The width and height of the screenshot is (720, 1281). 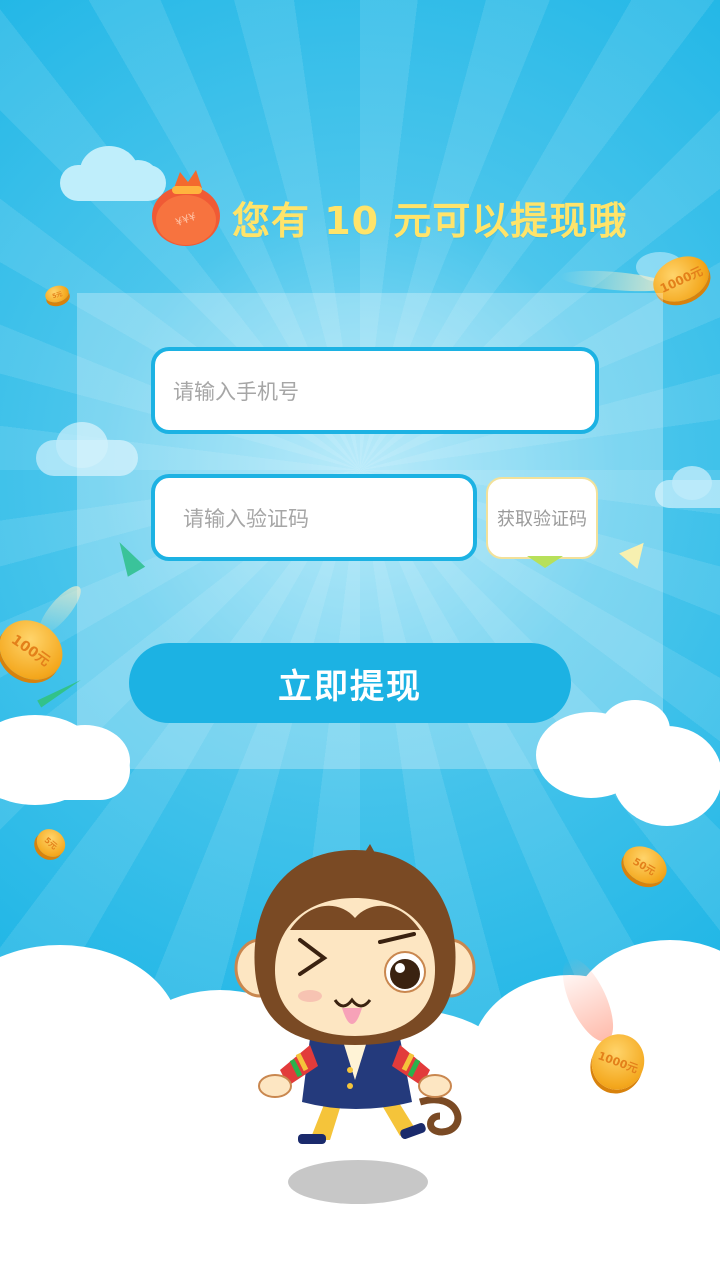 What do you see at coordinates (375, 390) in the screenshot?
I see `phone-input: 请输入手机号` at bounding box center [375, 390].